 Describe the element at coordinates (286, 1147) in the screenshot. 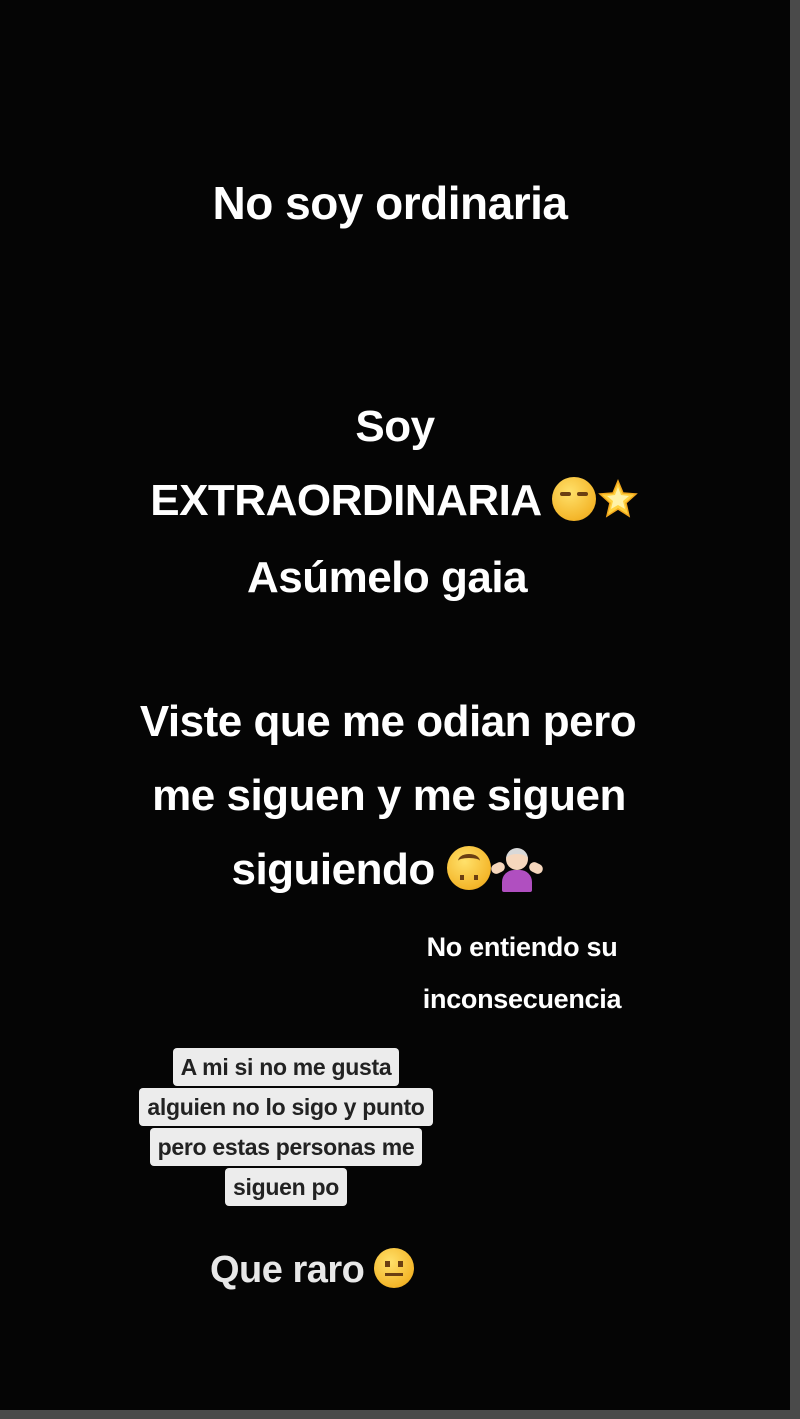

I see `boxed-caption-line: pero estas personas me` at that location.